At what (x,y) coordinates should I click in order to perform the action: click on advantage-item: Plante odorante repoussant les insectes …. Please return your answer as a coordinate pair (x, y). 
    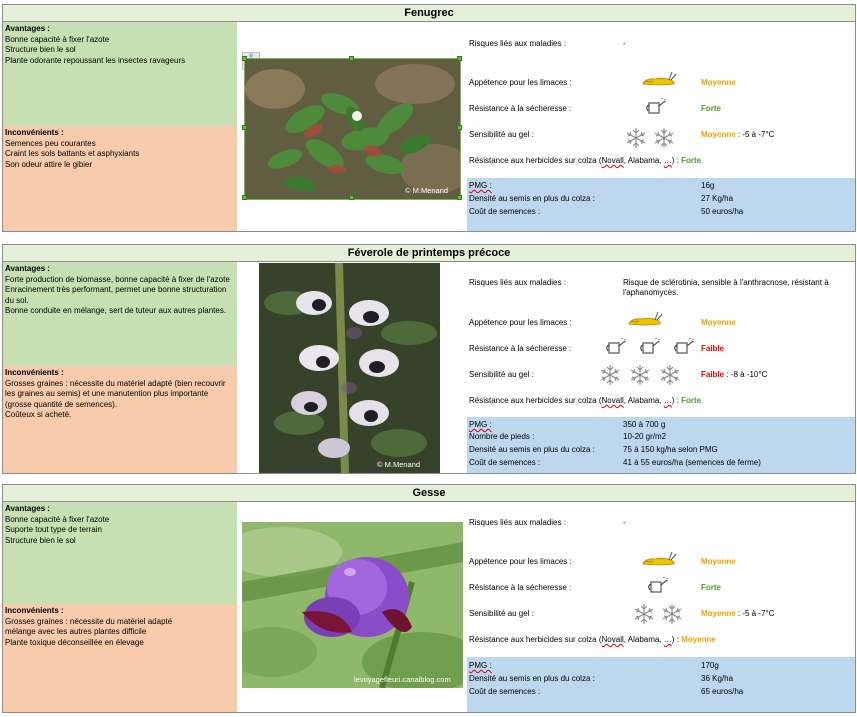
    Looking at the image, I should click on (95, 60).